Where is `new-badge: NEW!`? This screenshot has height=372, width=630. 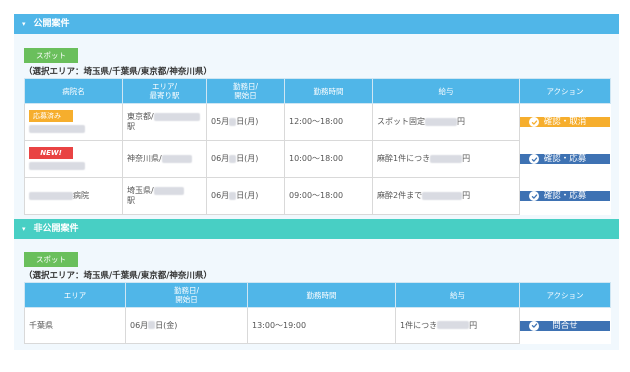 new-badge: NEW! is located at coordinates (51, 152).